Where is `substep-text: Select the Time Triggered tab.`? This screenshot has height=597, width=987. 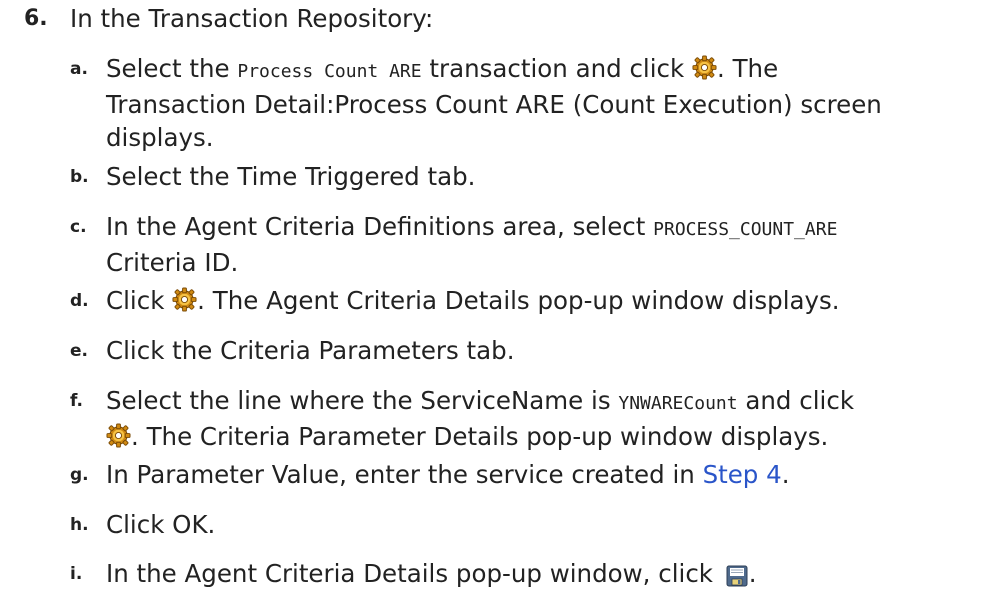 substep-text: Select the Time Triggered tab. is located at coordinates (291, 176).